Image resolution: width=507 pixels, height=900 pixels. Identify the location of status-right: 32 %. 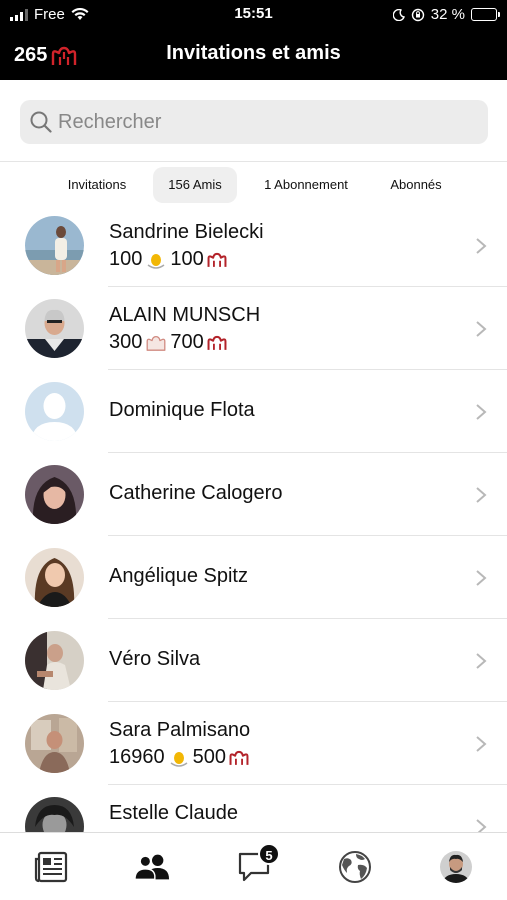
(446, 14).